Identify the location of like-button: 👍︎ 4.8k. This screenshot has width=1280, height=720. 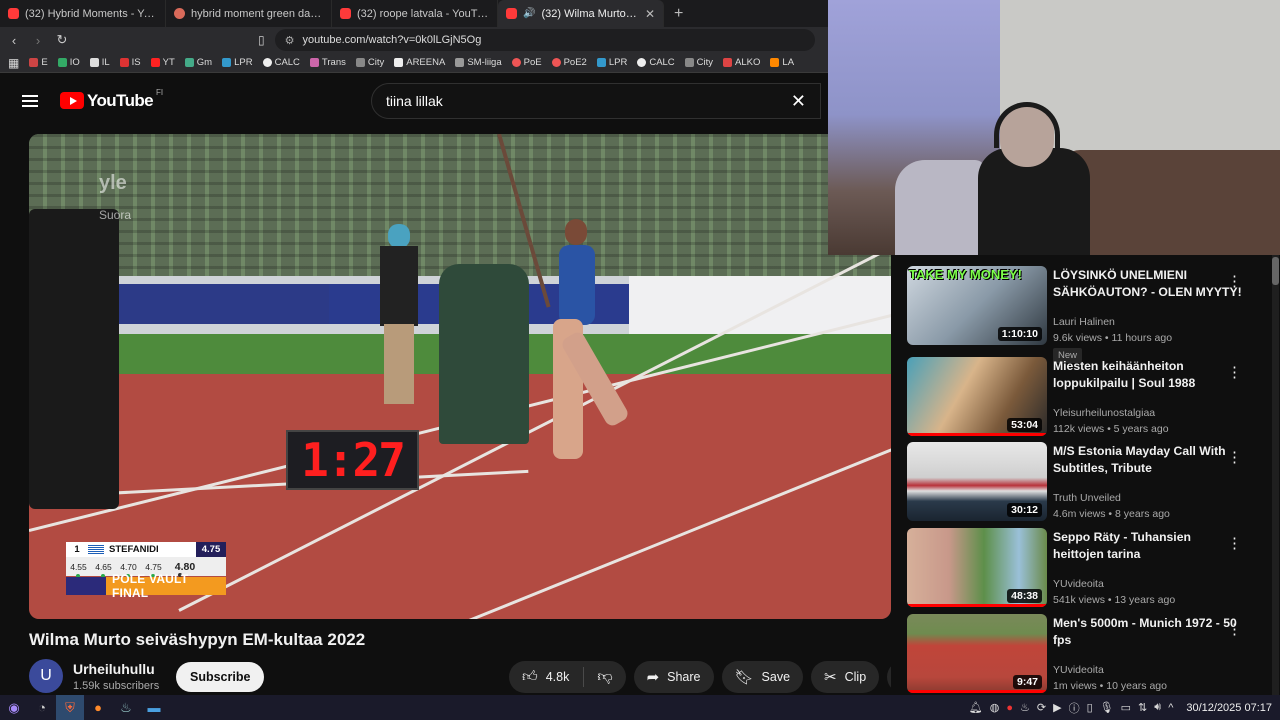
(546, 677).